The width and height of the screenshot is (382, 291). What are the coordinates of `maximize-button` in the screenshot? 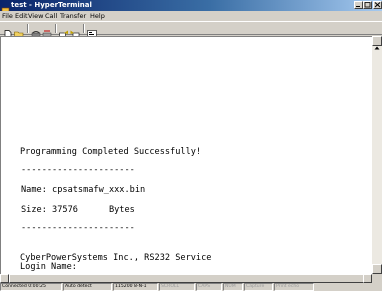 It's located at (367, 5).